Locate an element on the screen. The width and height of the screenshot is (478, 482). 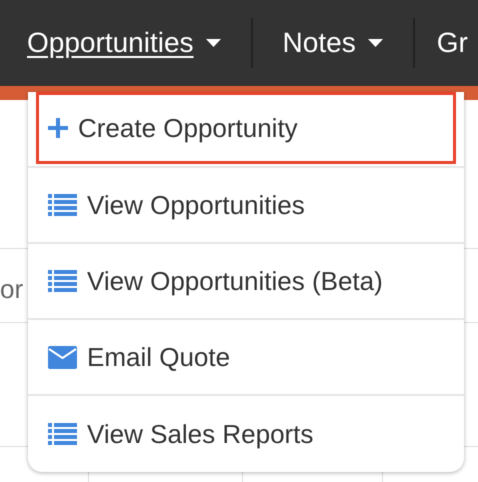
menu-item: Email Quote is located at coordinates (246, 357).